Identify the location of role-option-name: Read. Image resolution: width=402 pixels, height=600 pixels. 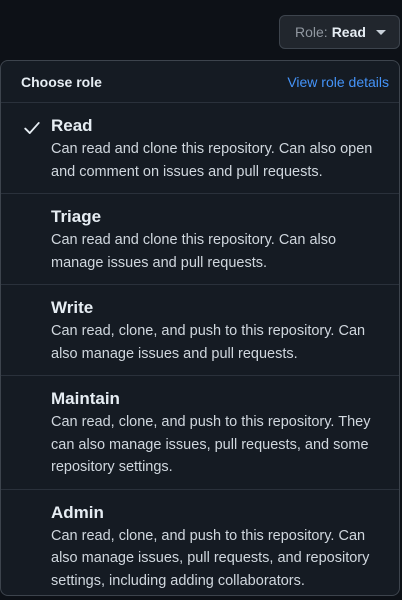
(72, 125).